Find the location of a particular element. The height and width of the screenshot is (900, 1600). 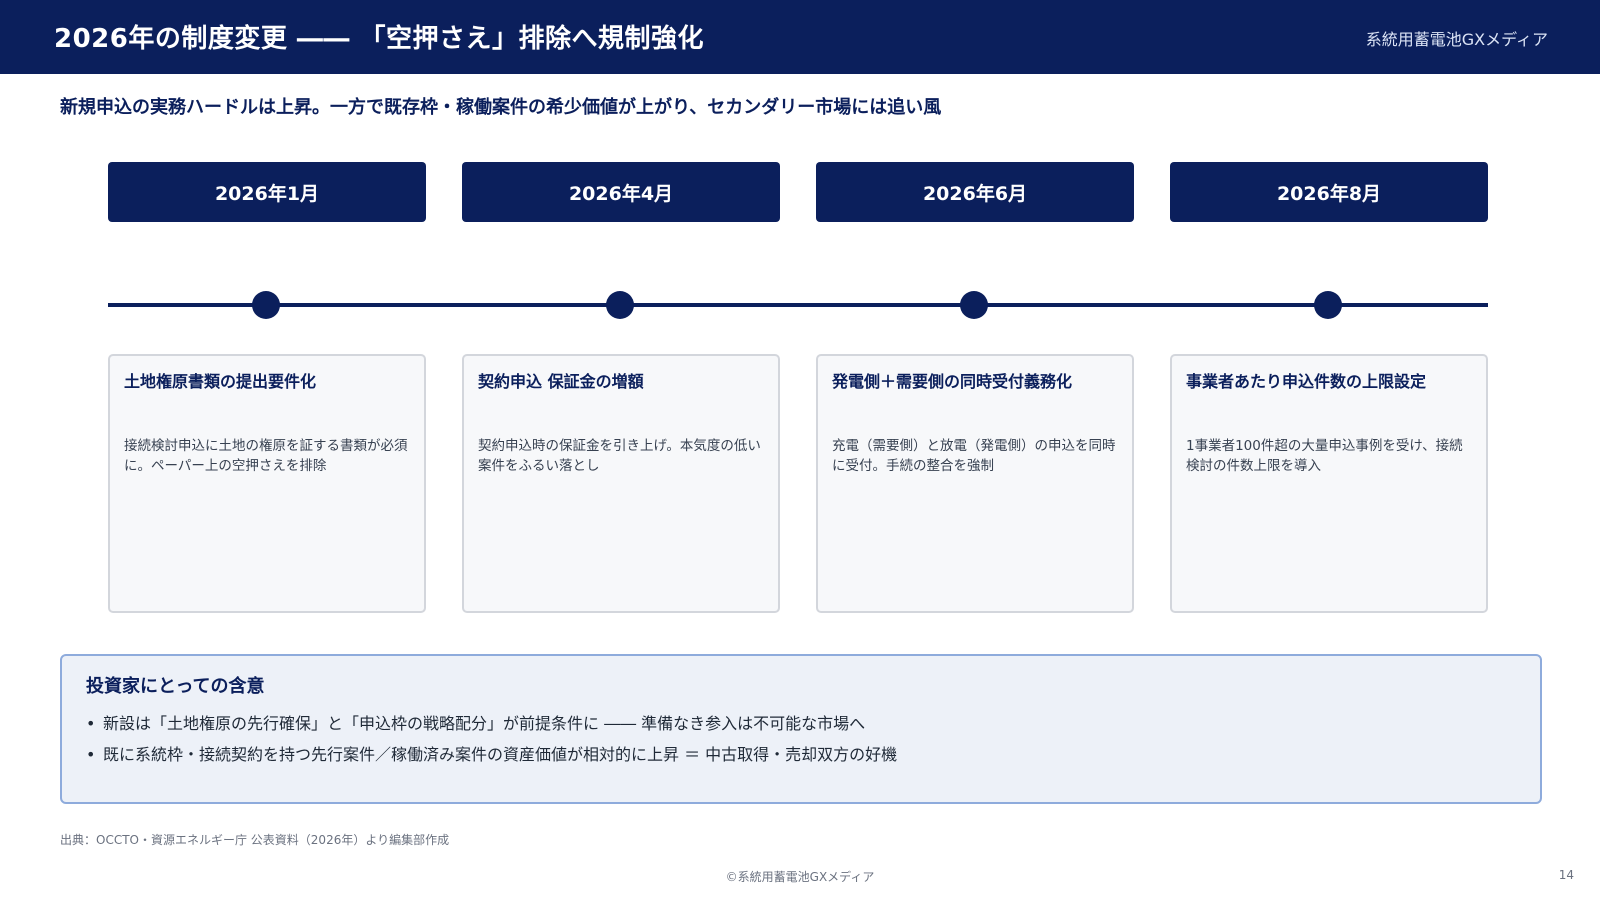

card-title: 土地権原書類の提出要件化 is located at coordinates (220, 381).